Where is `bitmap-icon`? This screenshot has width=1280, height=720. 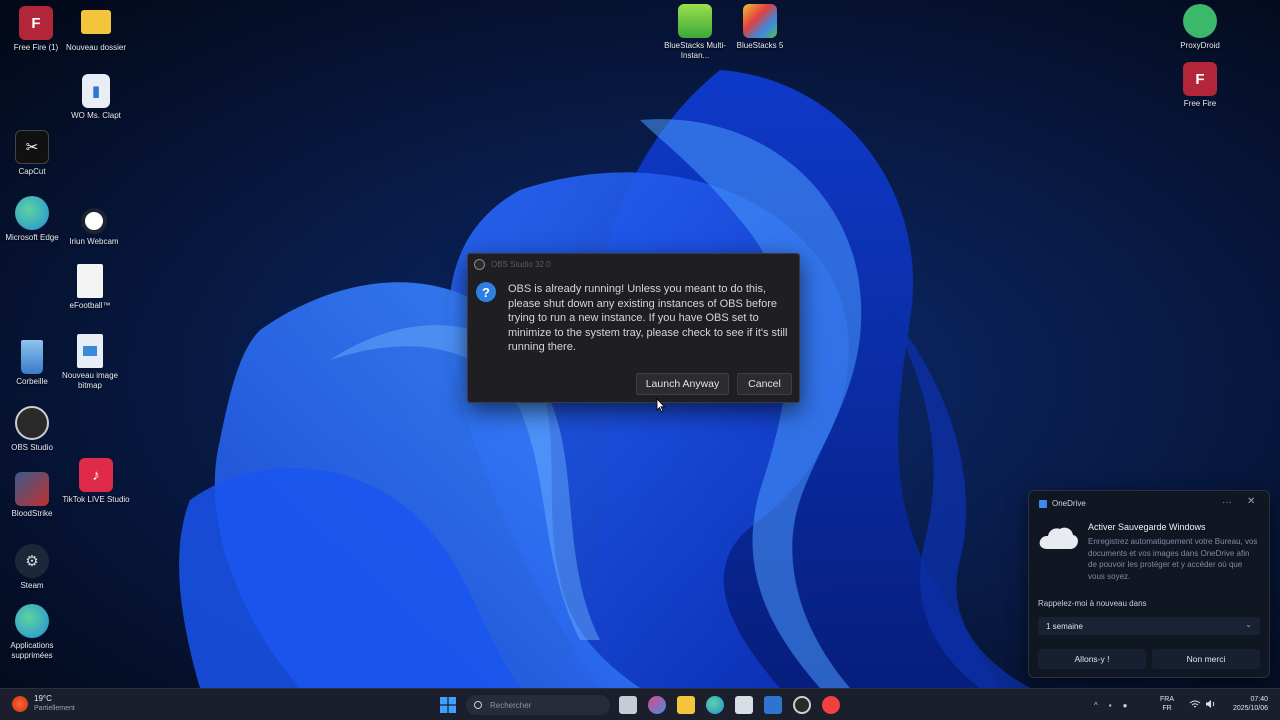
bitmap-icon is located at coordinates (90, 351).